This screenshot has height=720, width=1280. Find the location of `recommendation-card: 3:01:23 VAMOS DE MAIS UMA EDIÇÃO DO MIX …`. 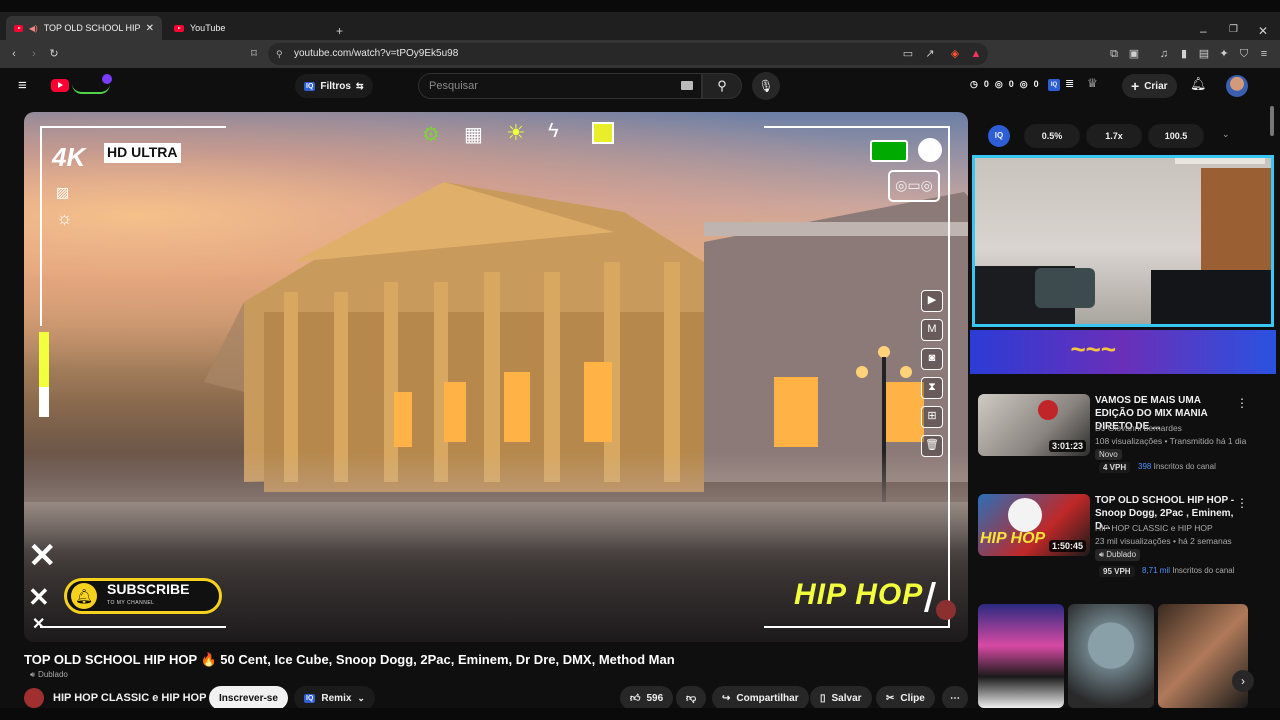

recommendation-card: 3:01:23 VAMOS DE MAIS UMA EDIÇÃO DO MIX … is located at coordinates (1123, 444).